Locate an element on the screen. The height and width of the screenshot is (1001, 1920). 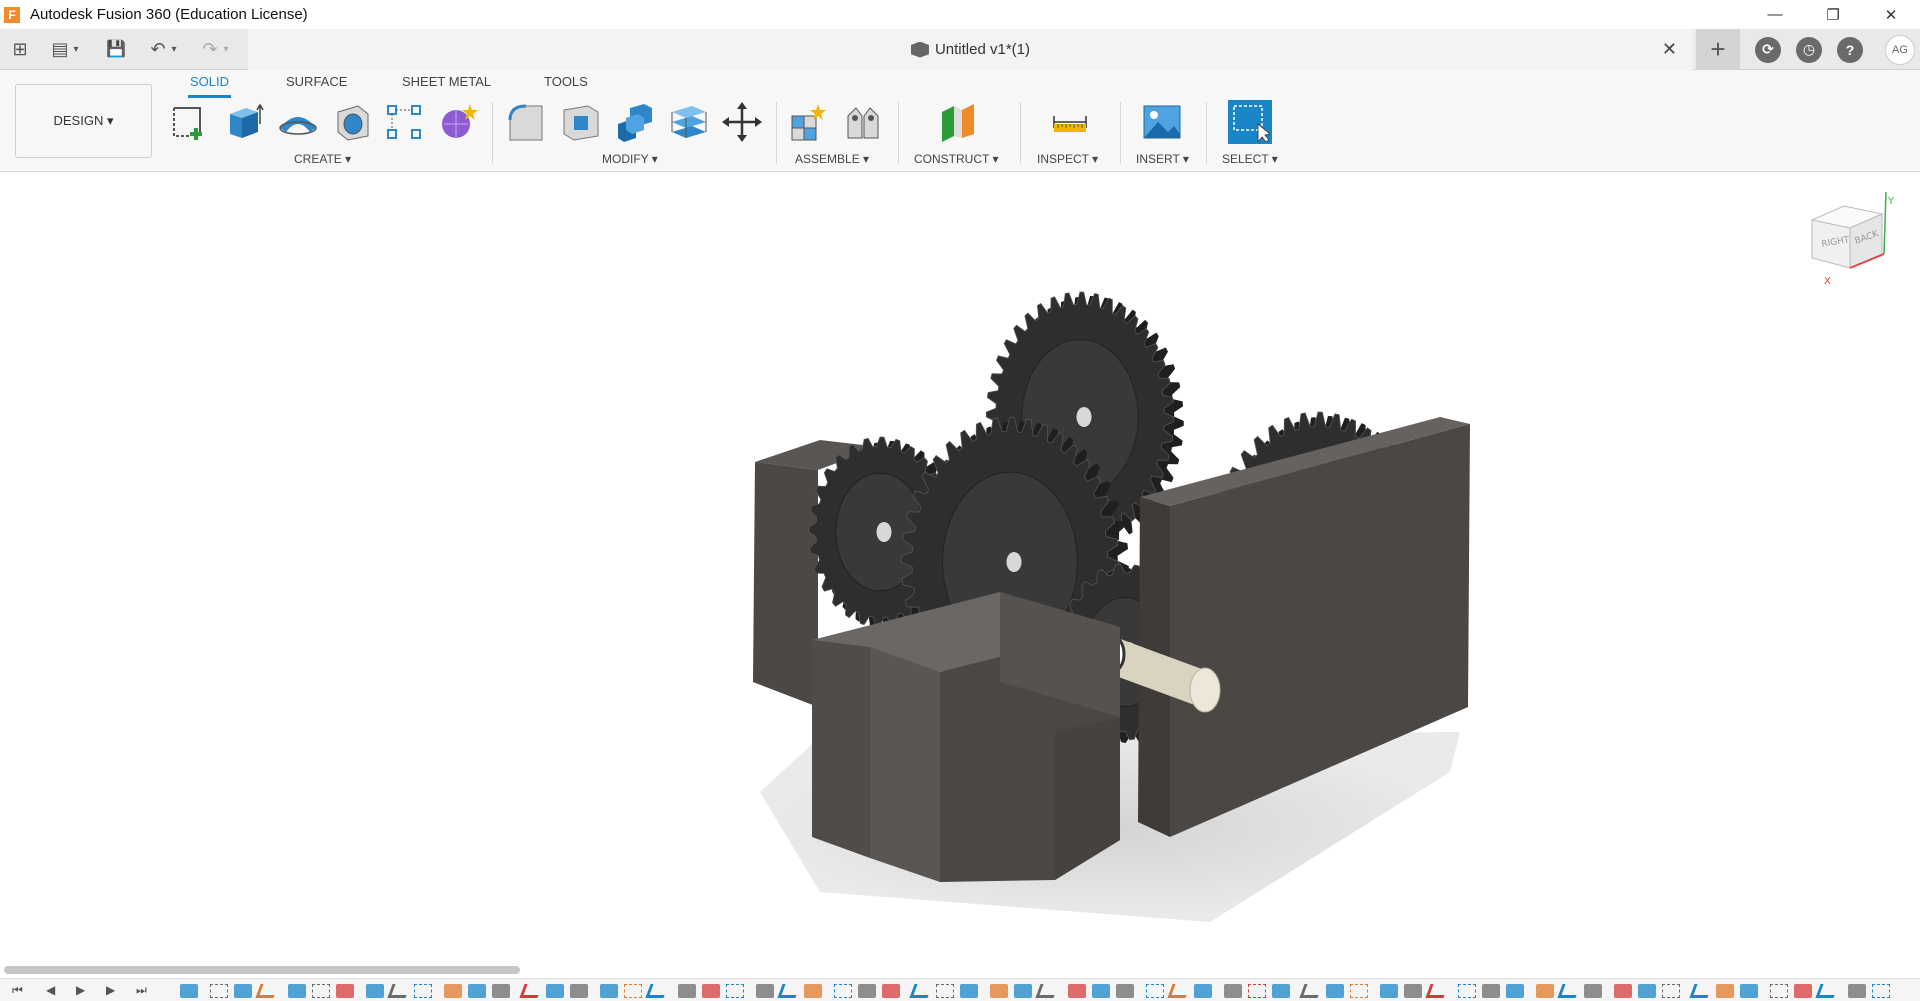
close-window-button: ✕ is located at coordinates (1891, 14).